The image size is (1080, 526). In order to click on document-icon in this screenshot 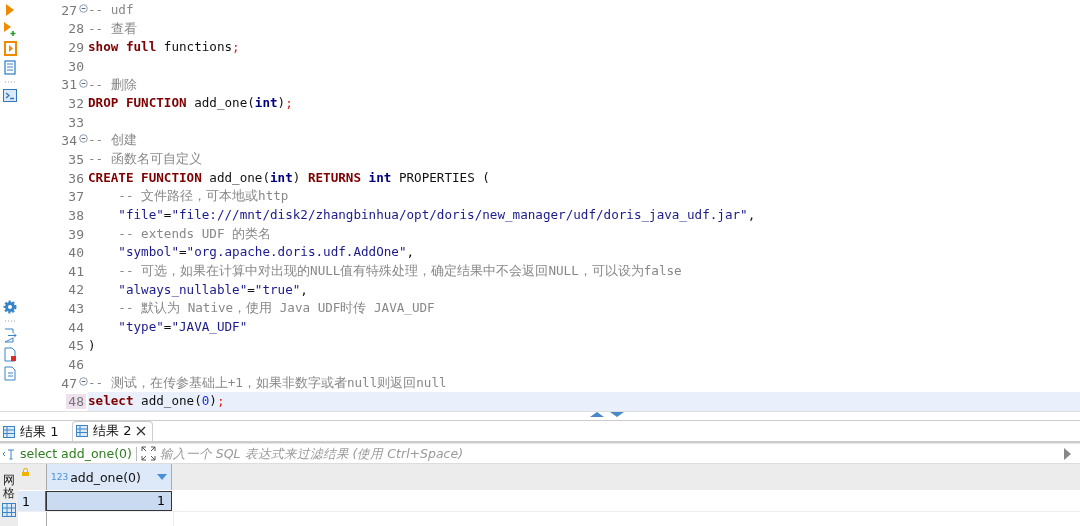, I will do `click(10, 67)`.